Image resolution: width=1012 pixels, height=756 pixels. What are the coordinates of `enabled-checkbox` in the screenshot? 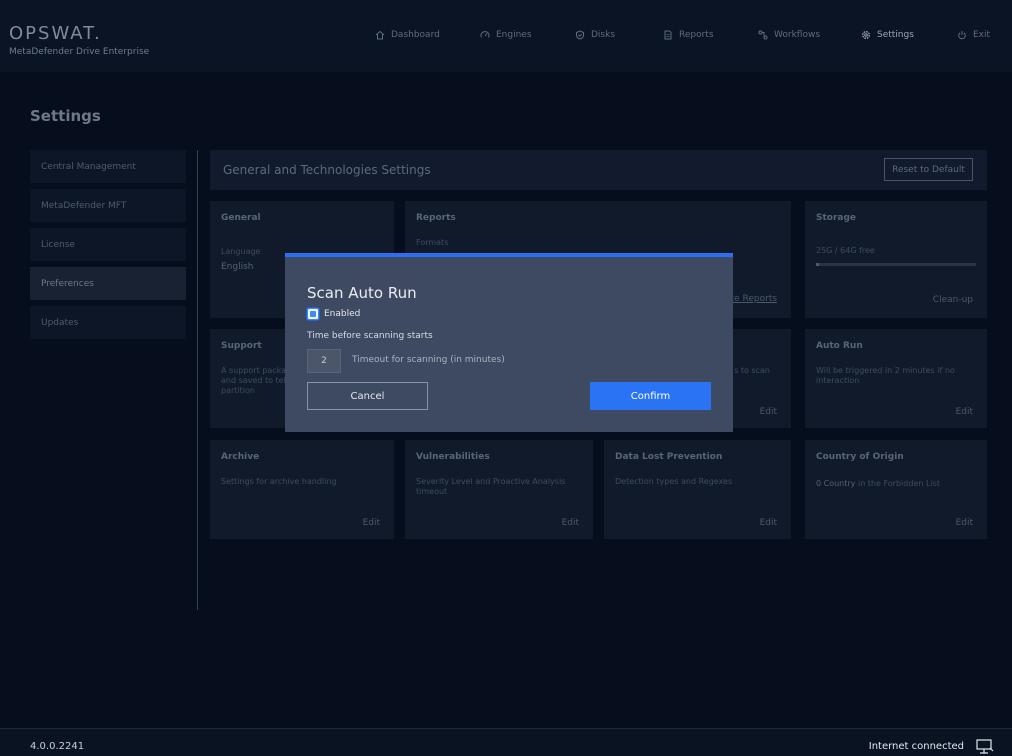 It's located at (313, 314).